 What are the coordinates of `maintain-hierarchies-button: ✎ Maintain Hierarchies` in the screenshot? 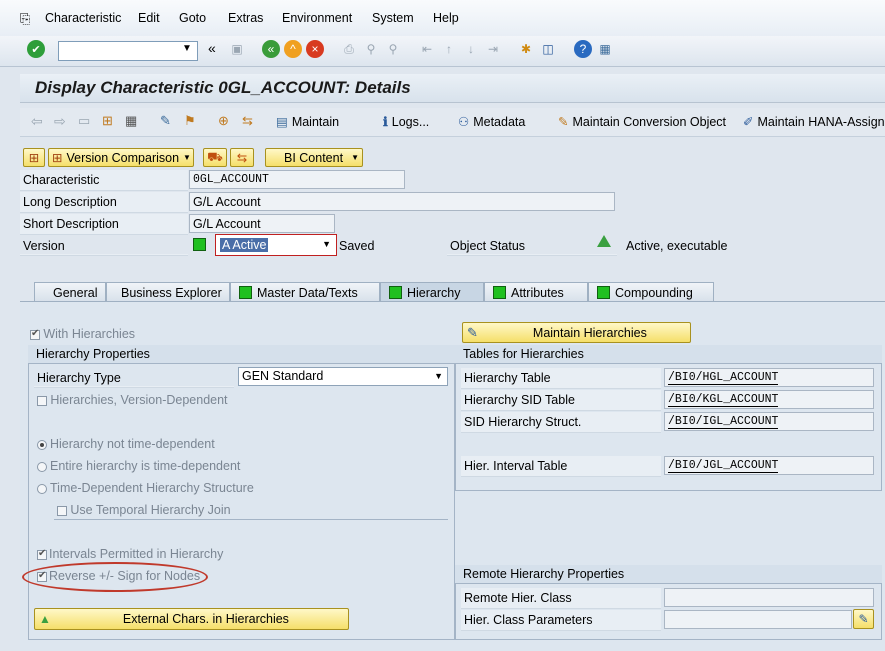 It's located at (576, 332).